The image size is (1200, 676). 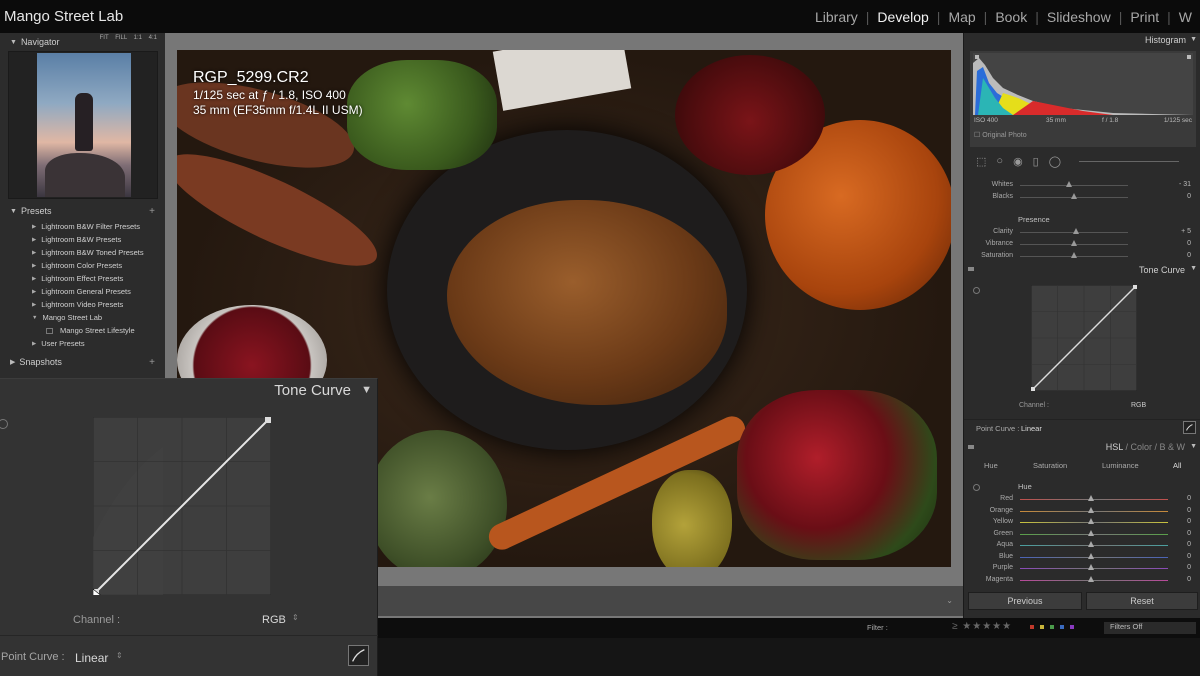 I want to click on slider-vibrance: Vibrance 0, so click(x=1082, y=244).